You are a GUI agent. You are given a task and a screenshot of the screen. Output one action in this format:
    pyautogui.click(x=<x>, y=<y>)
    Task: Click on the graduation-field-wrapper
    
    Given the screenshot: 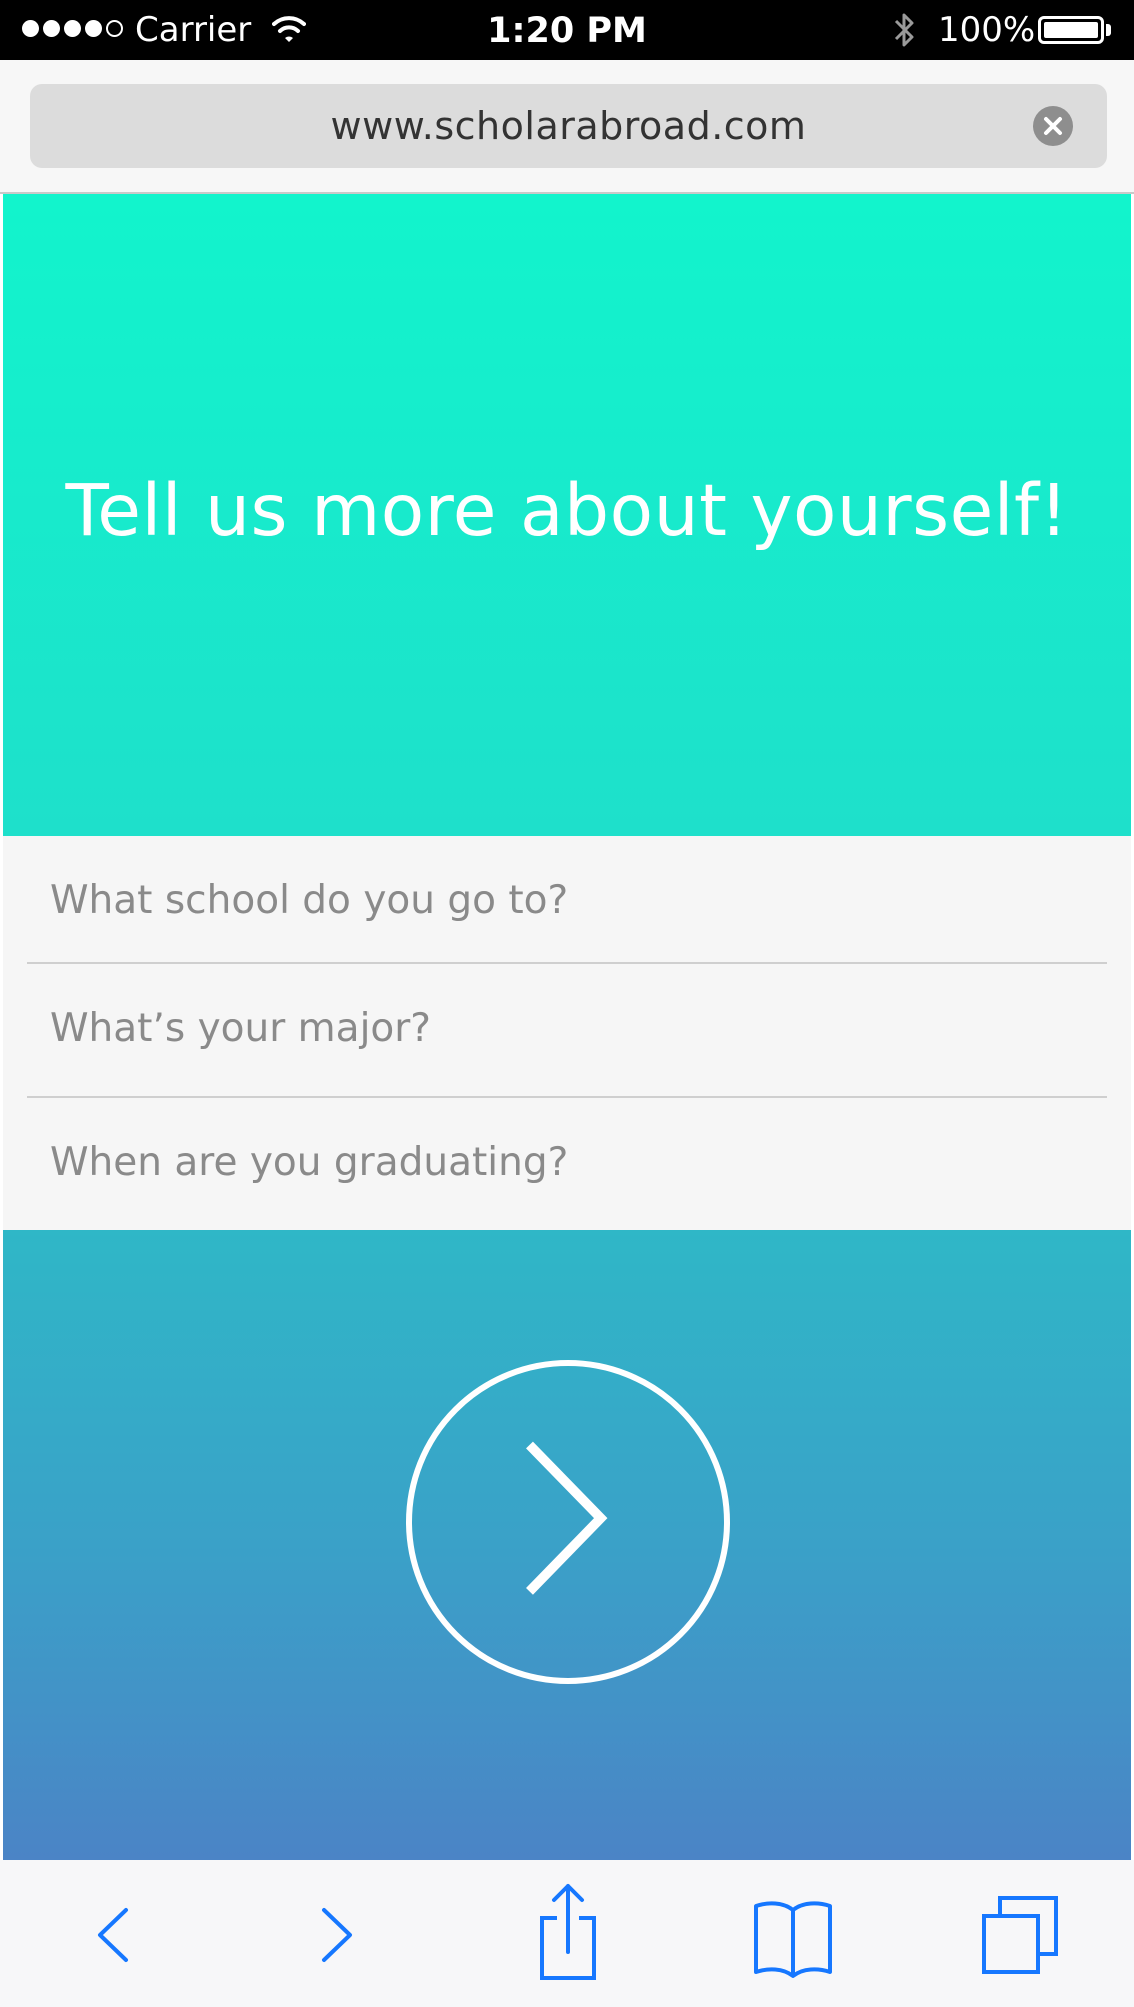 What is the action you would take?
    pyautogui.click(x=567, y=1162)
    